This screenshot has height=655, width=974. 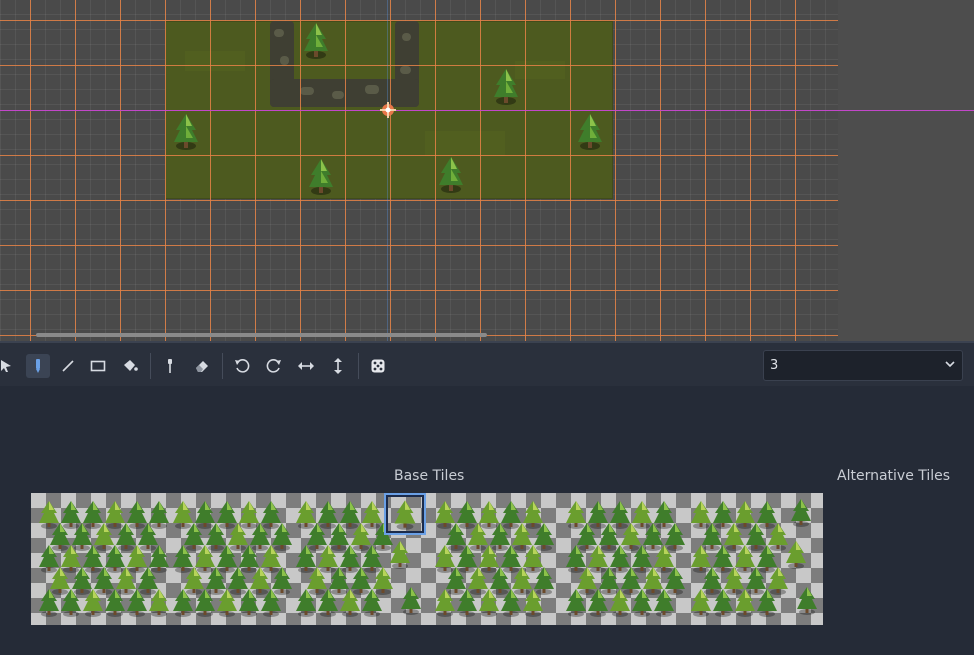 I want to click on flip-vertical-icon, so click(x=338, y=366).